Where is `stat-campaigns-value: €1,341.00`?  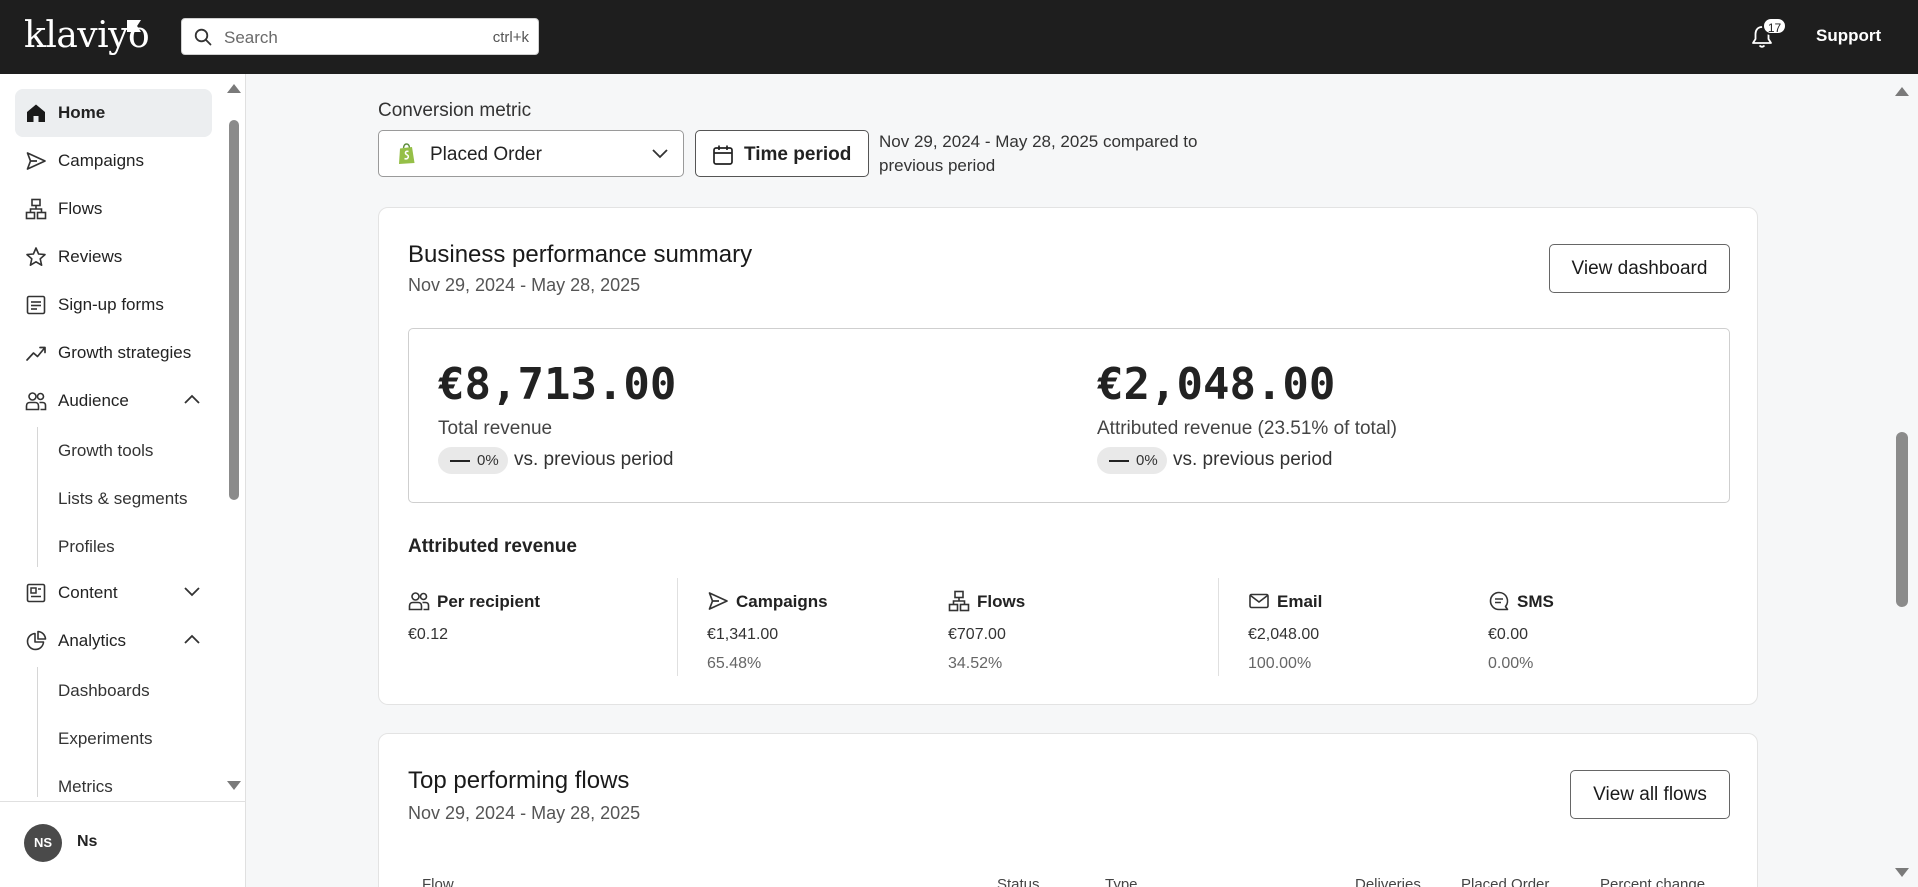 stat-campaigns-value: €1,341.00 is located at coordinates (743, 634).